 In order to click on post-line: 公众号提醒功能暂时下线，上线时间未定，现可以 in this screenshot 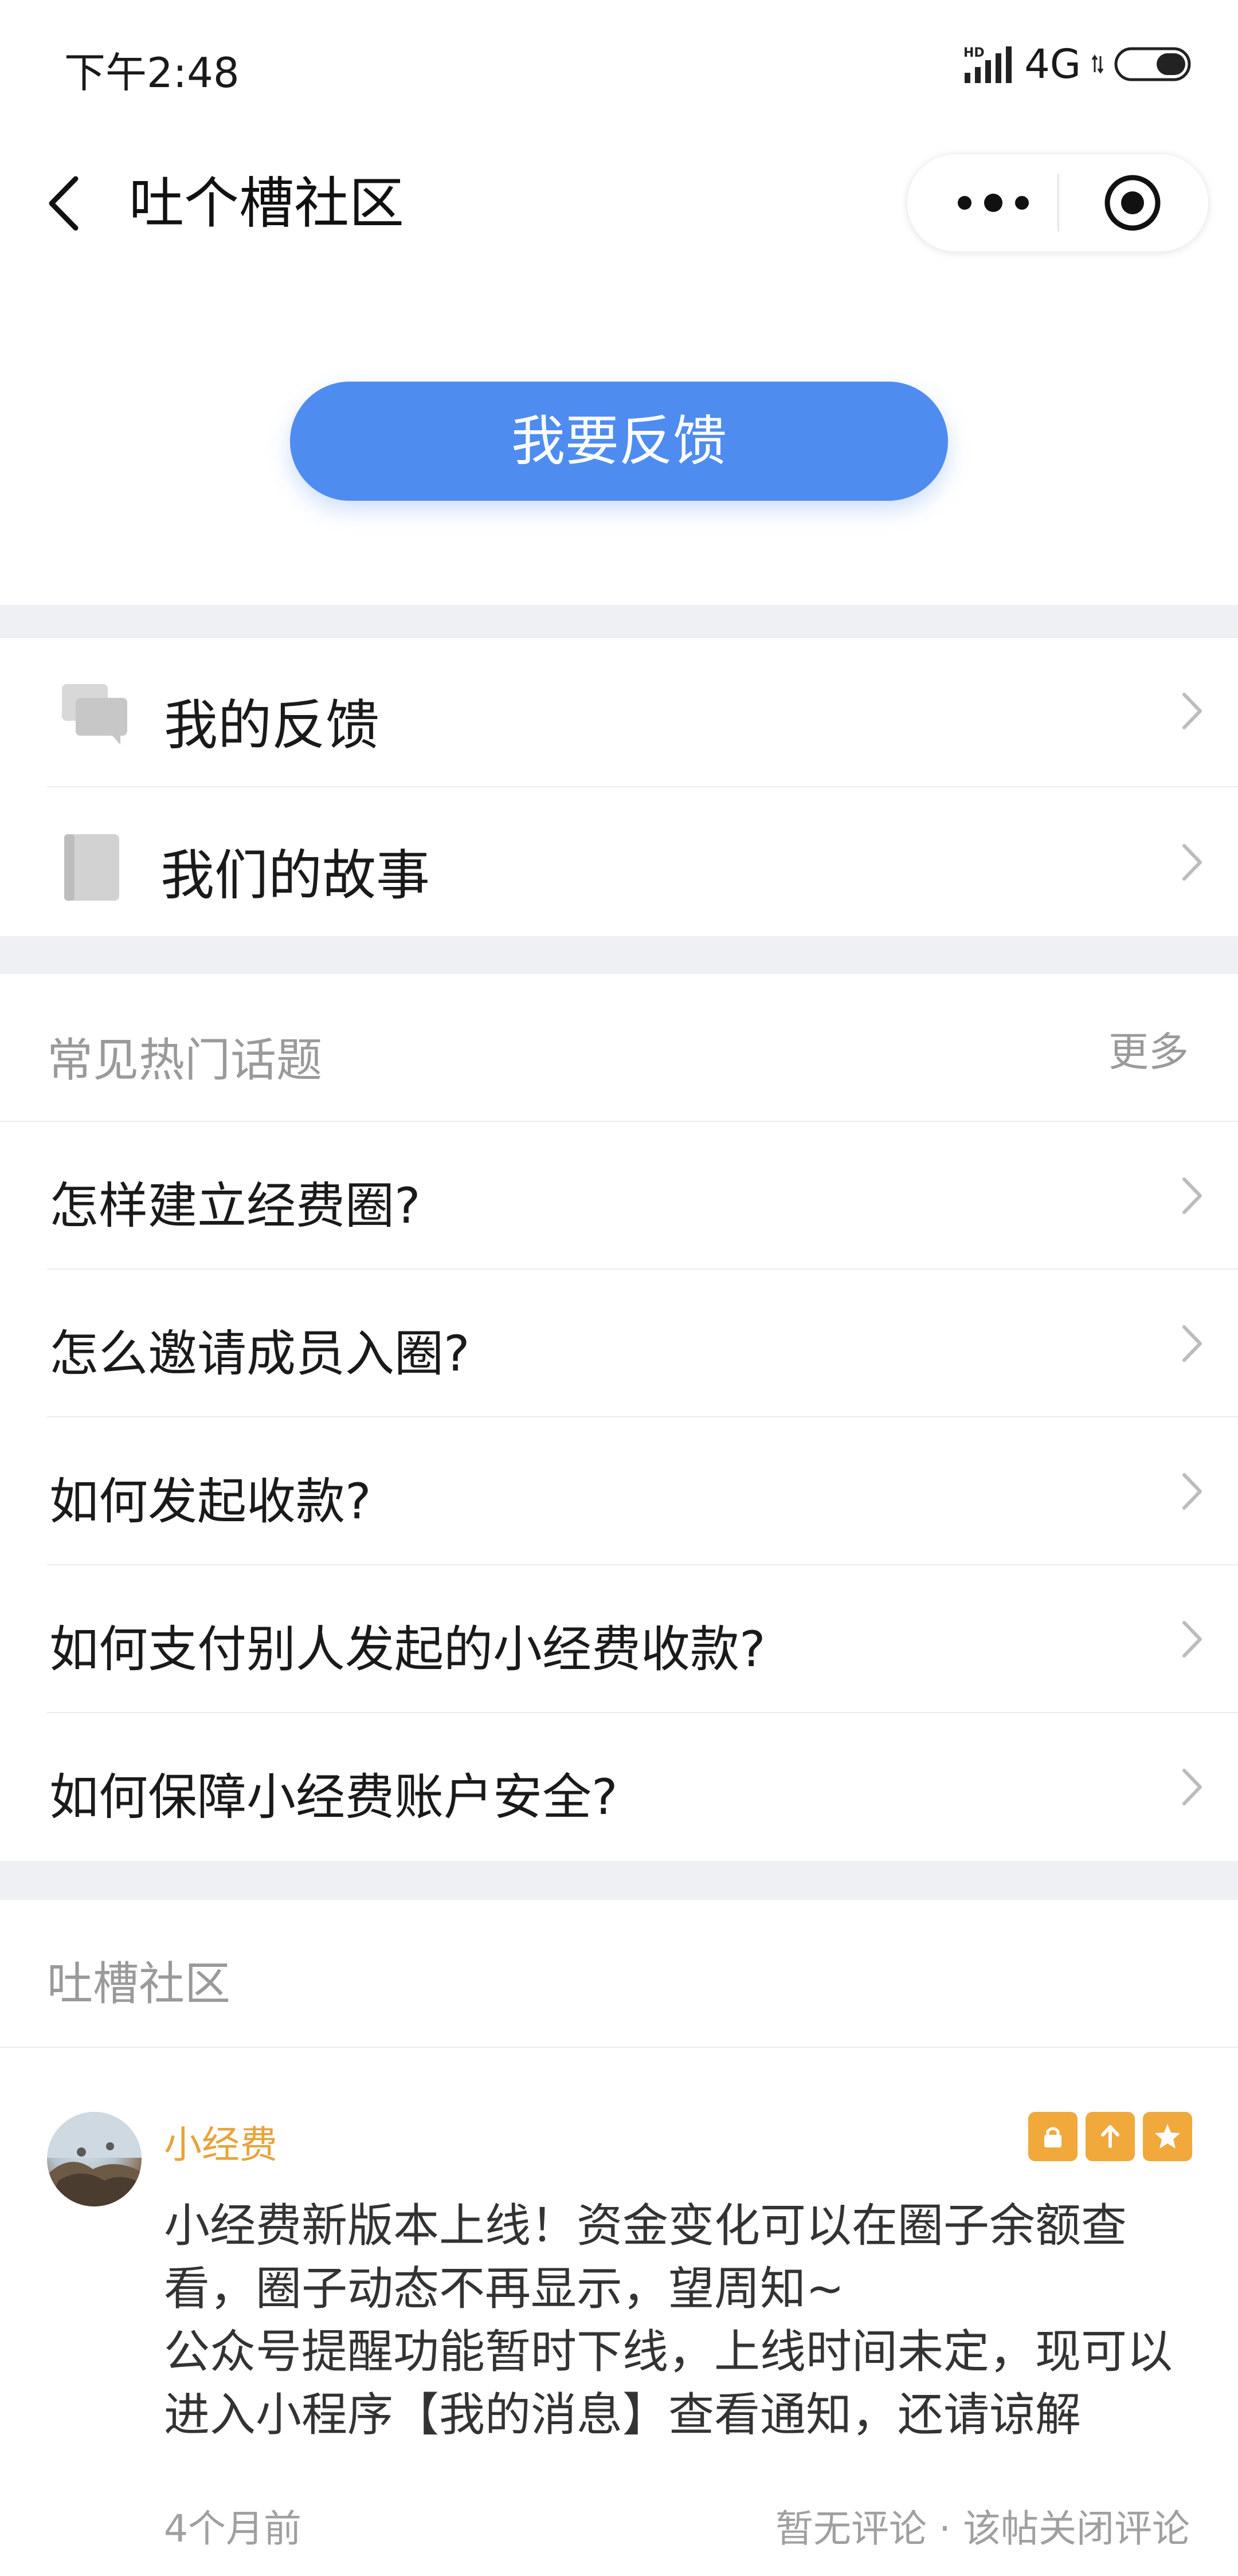, I will do `click(668, 2352)`.